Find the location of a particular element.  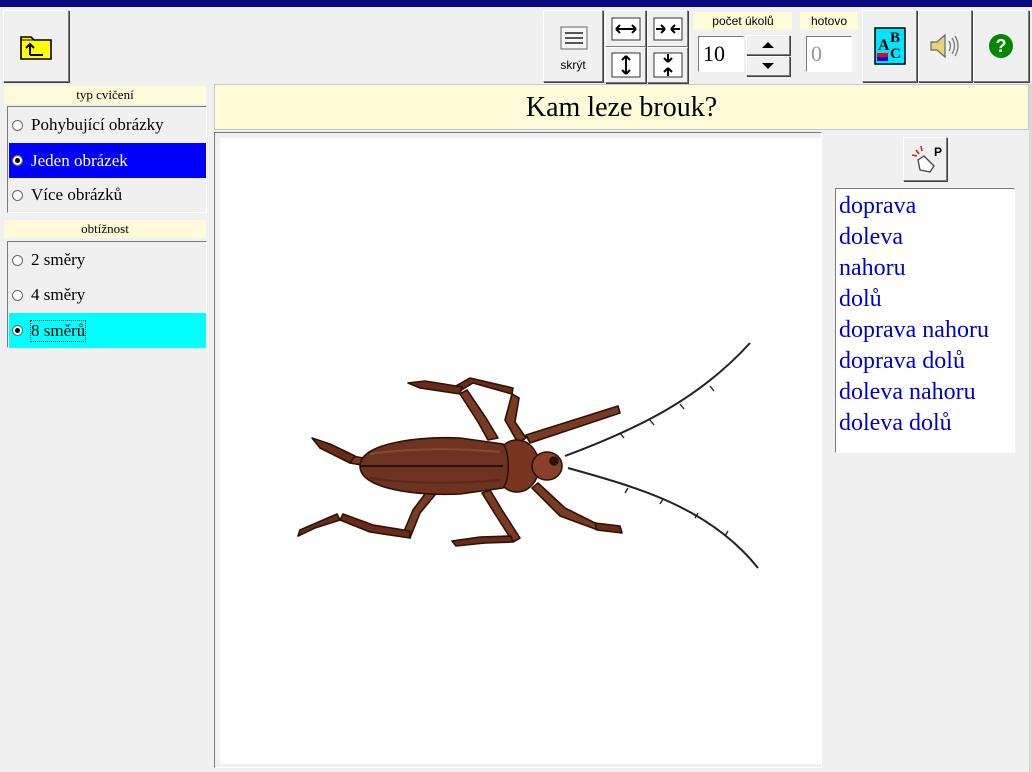

title-stripe is located at coordinates (516, 3).